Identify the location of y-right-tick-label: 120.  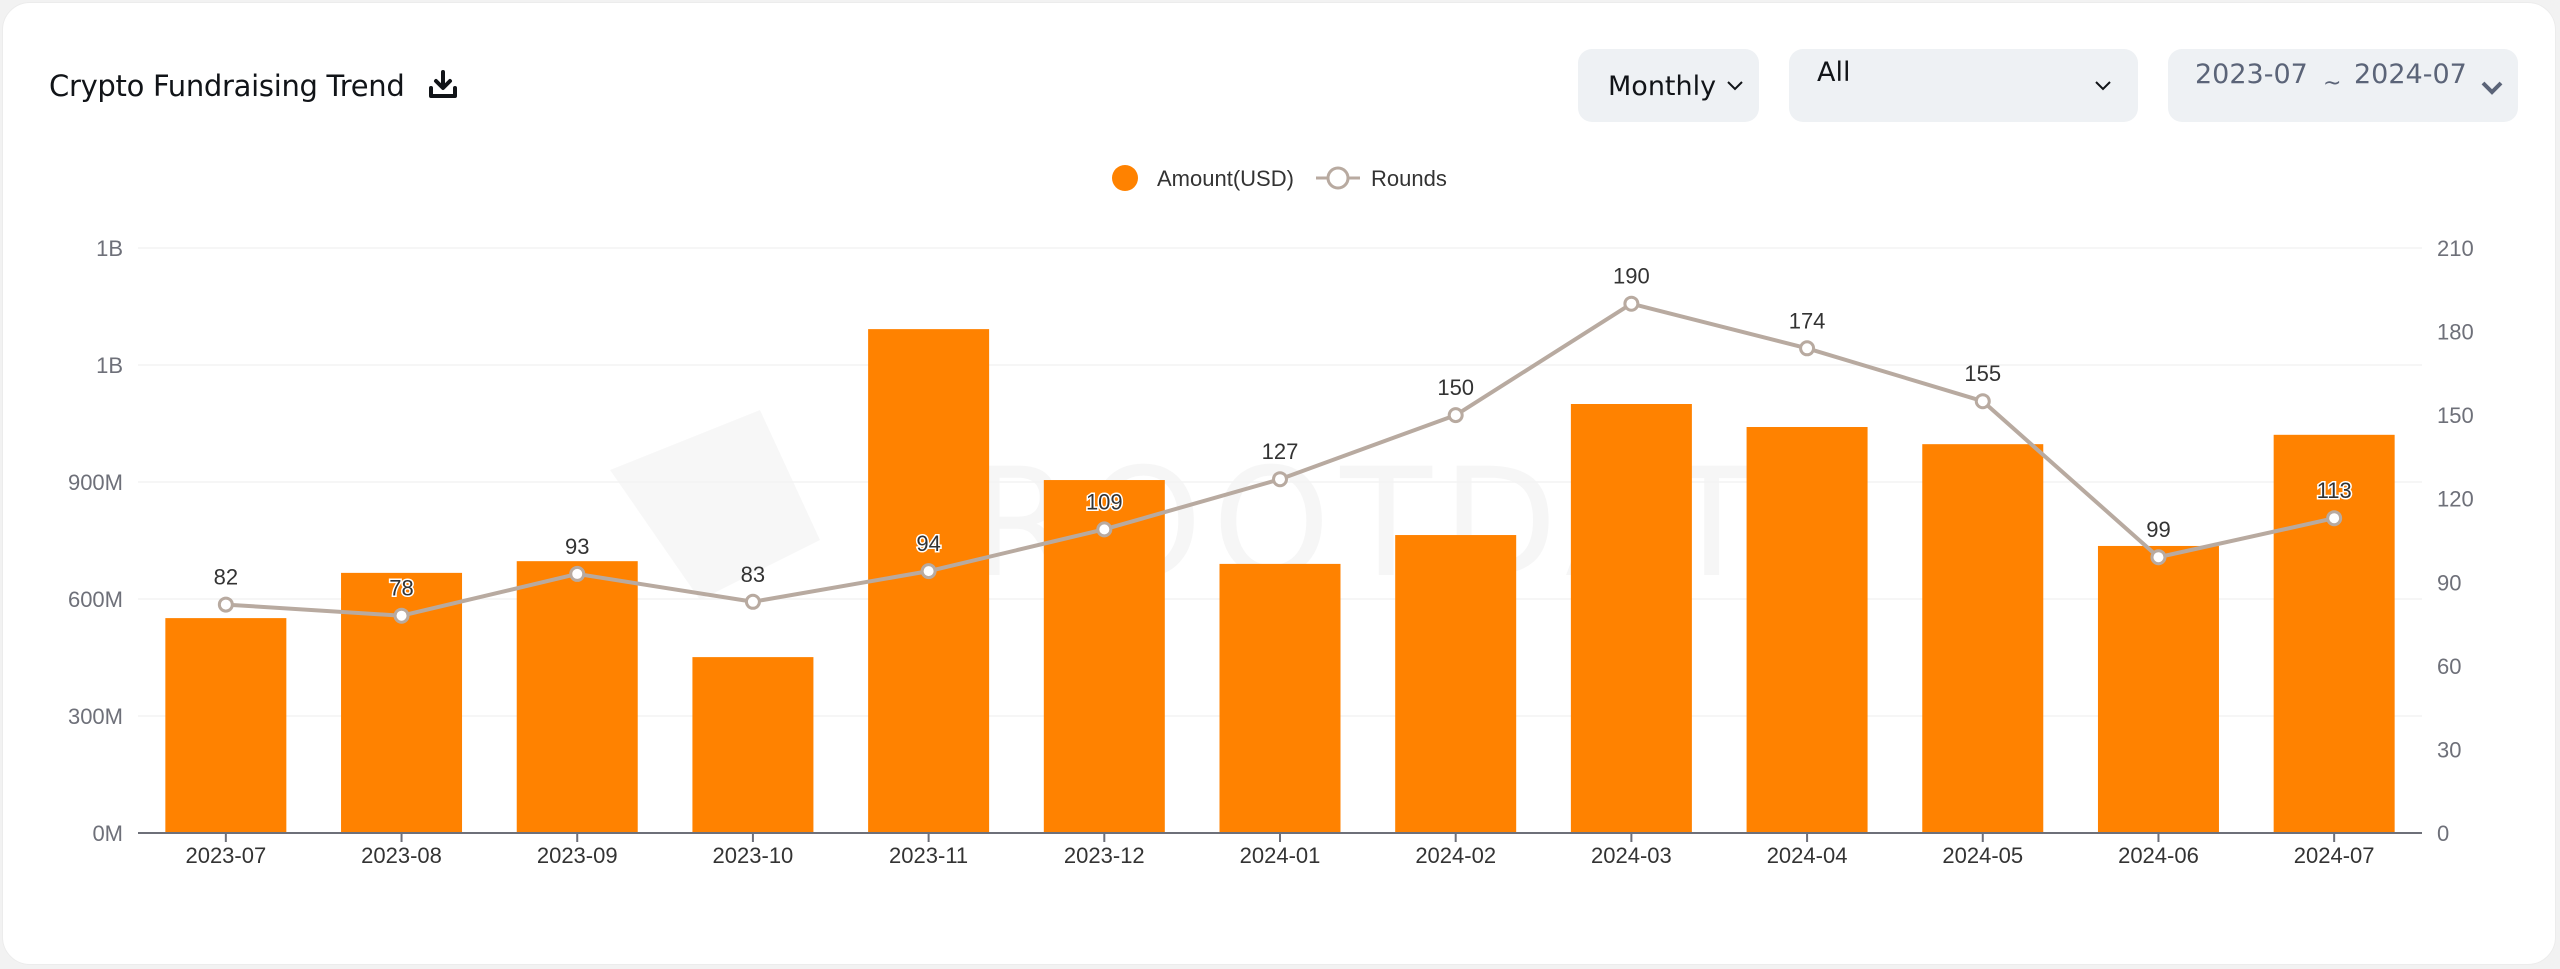
(2455, 499).